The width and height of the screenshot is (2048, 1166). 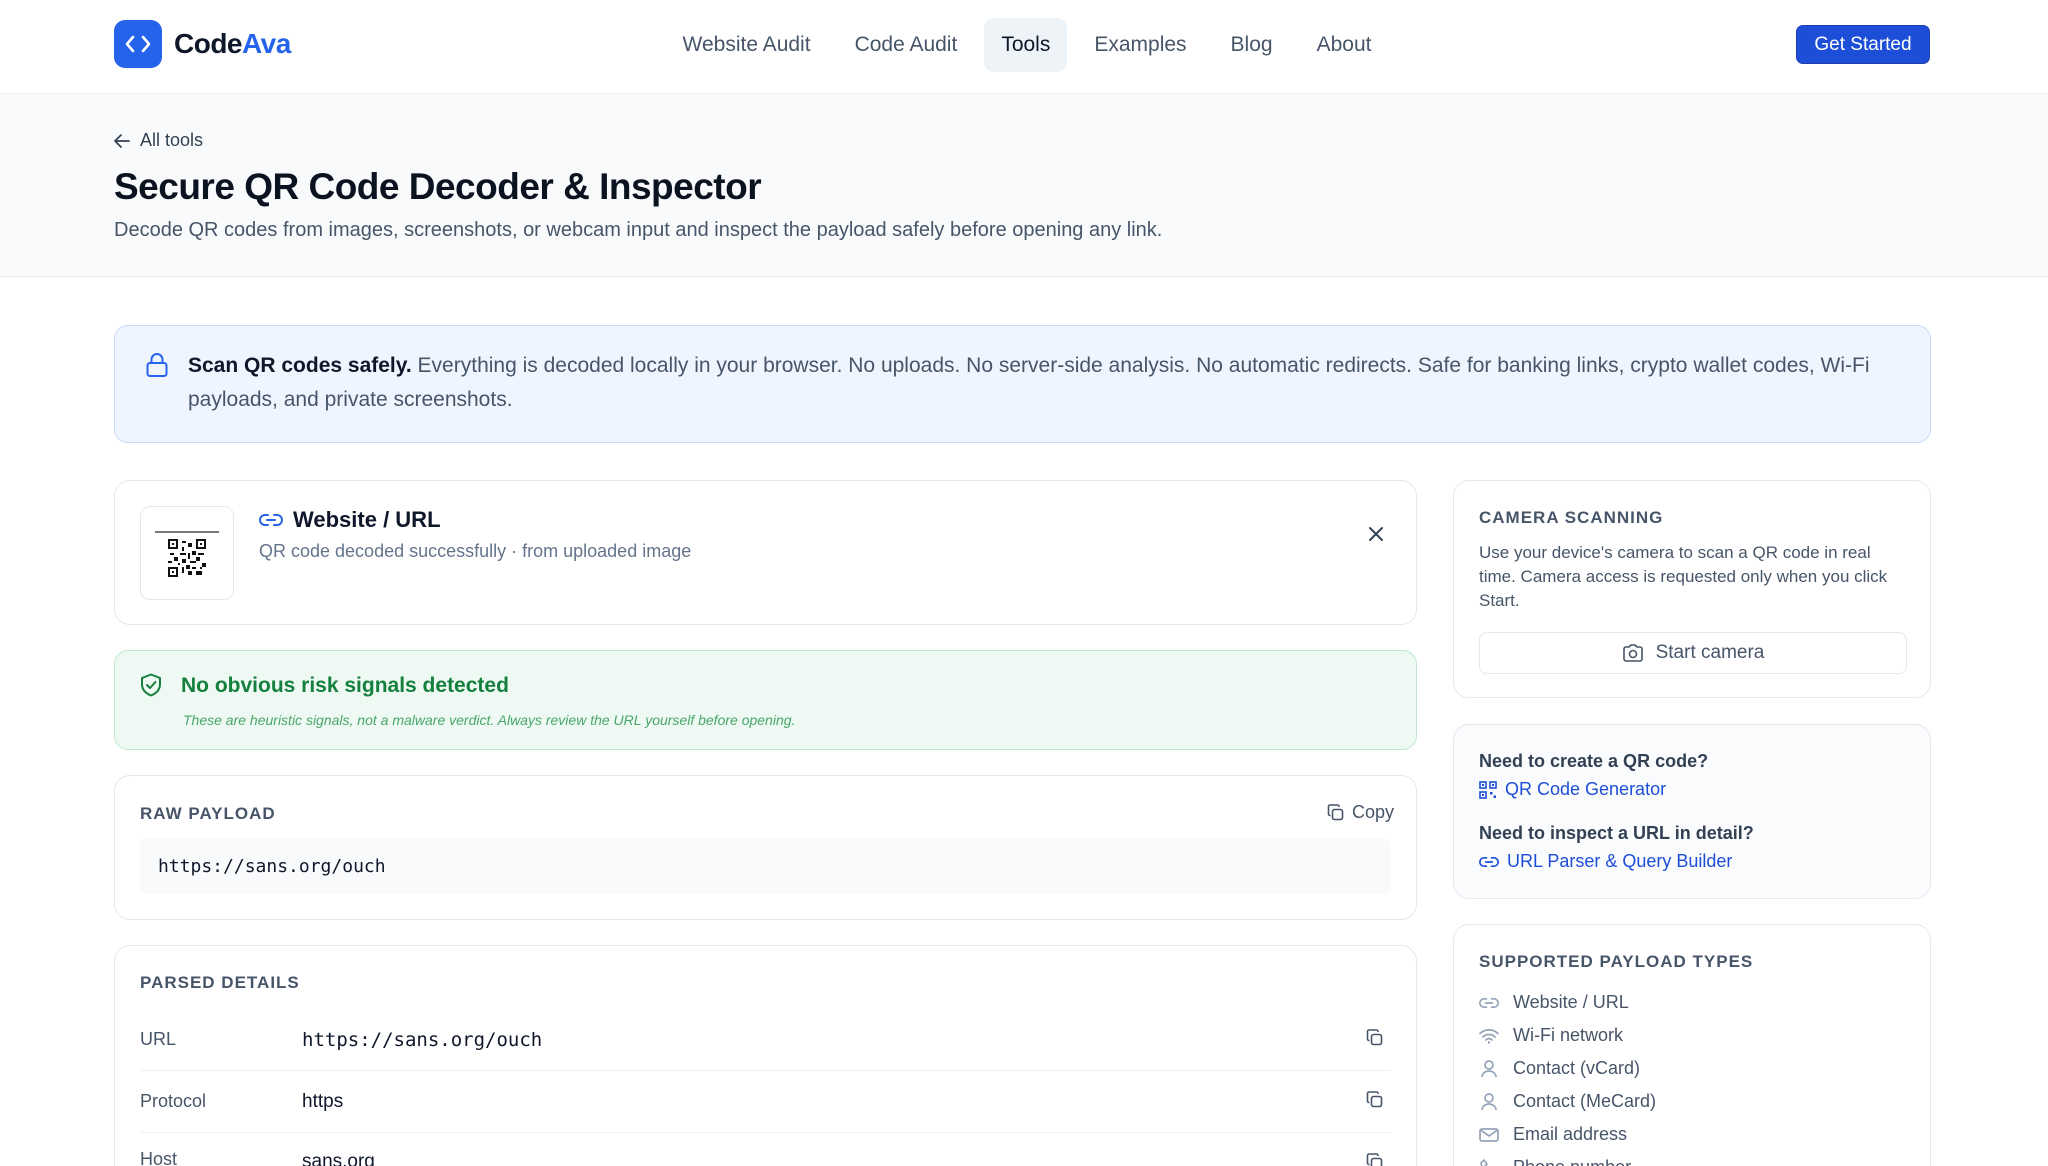 I want to click on back-to-all-tools-link: All tools, so click(x=158, y=140).